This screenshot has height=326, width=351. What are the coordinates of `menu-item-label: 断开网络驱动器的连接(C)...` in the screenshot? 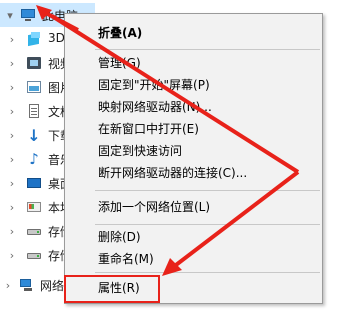 It's located at (173, 173).